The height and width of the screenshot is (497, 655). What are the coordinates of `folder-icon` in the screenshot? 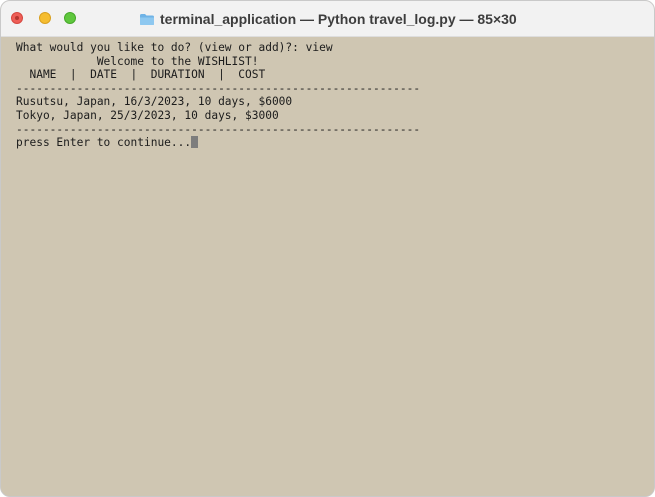 It's located at (147, 19).